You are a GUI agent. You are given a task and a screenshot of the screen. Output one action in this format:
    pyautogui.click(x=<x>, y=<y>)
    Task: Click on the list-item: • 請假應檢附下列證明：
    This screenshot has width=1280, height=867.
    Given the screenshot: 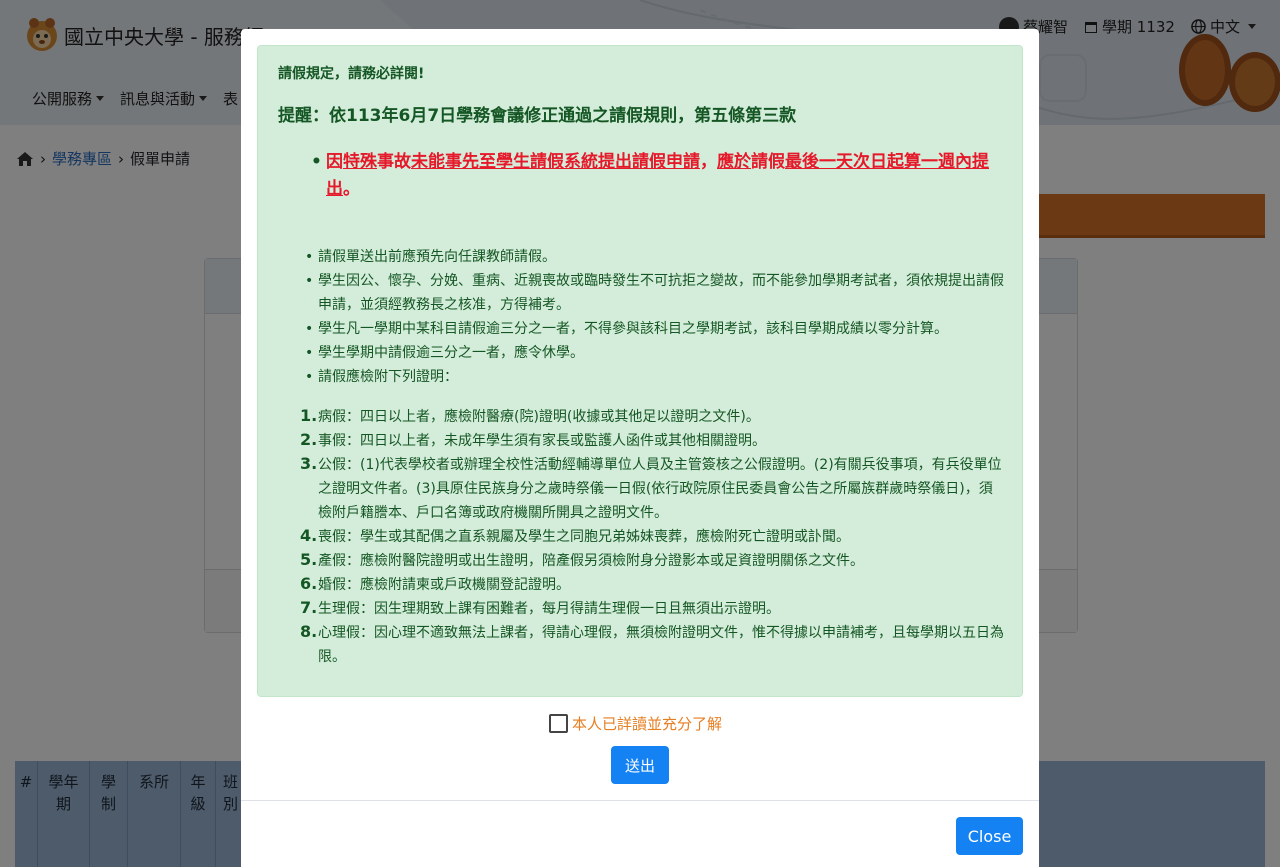 What is the action you would take?
    pyautogui.click(x=654, y=377)
    